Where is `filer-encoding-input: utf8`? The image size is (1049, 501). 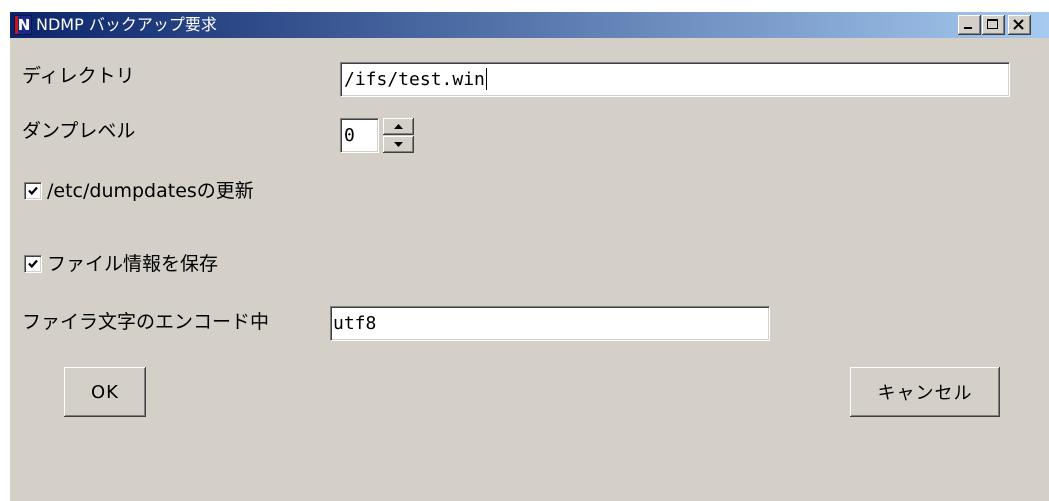
filer-encoding-input: utf8 is located at coordinates (550, 323).